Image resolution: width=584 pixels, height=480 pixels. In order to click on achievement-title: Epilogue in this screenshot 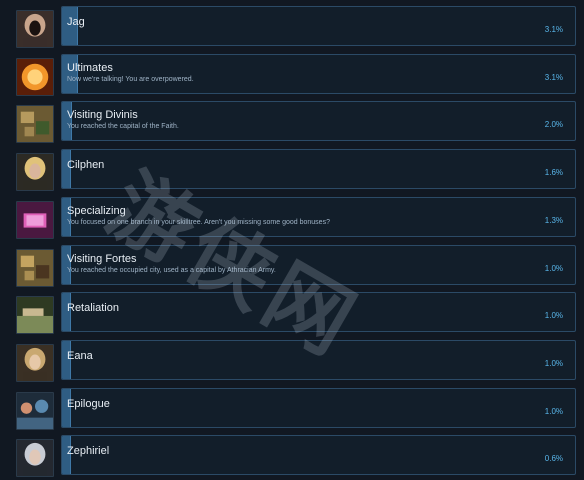, I will do `click(88, 403)`.